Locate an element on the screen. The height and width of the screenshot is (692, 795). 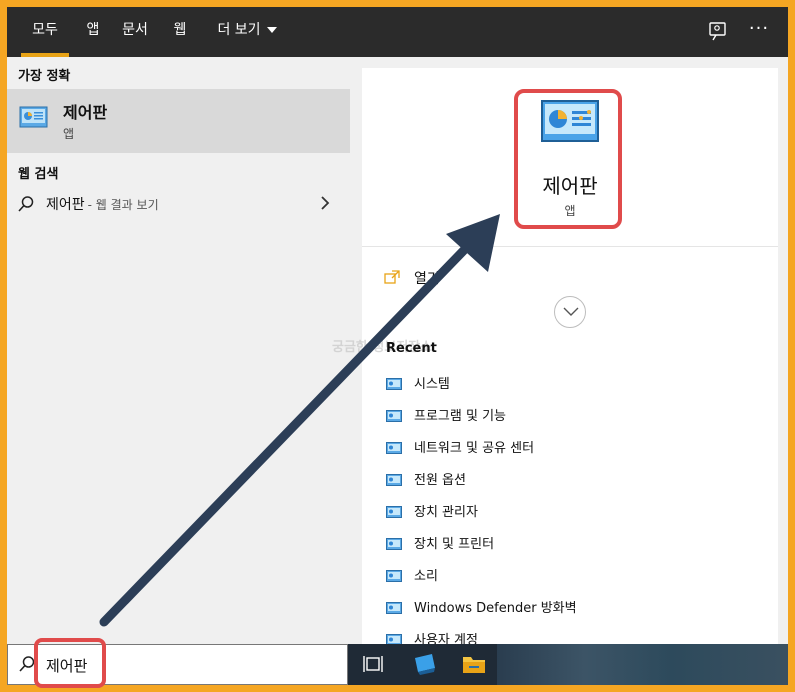
divider is located at coordinates (570, 246).